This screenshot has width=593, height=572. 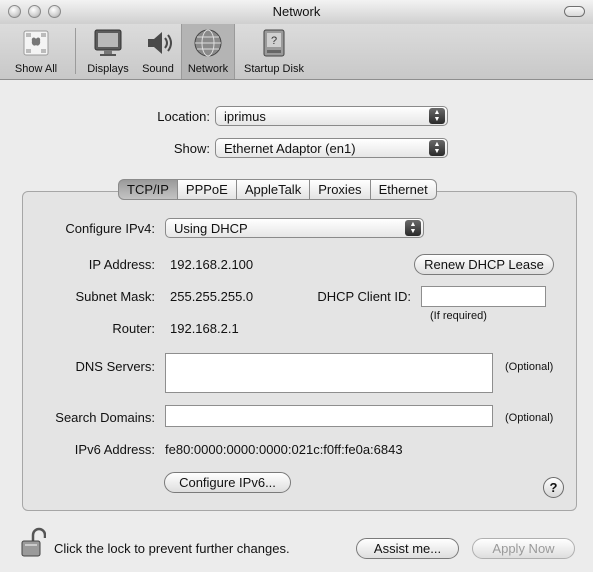 What do you see at coordinates (484, 264) in the screenshot?
I see `renew-dhcp-lease-button: Renew DHCP Lease` at bounding box center [484, 264].